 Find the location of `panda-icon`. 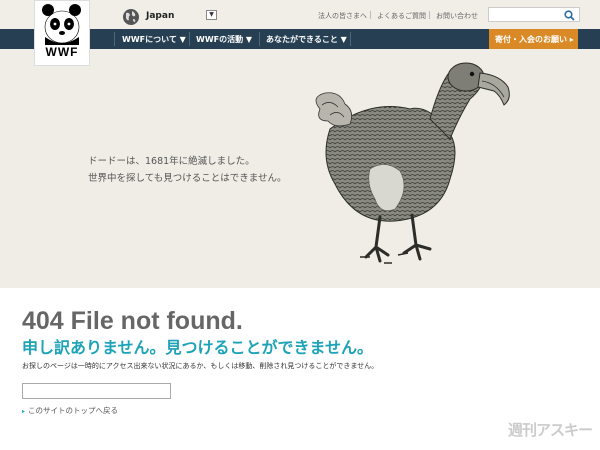

panda-icon is located at coordinates (61, 24).